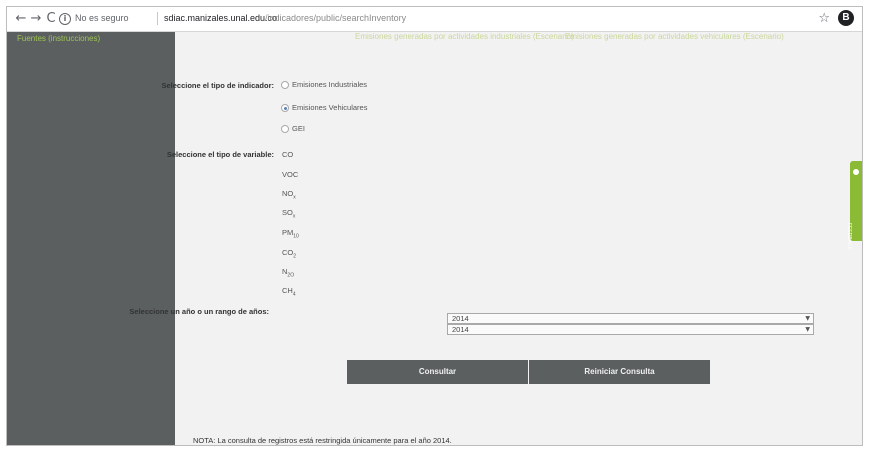  What do you see at coordinates (288, 214) in the screenshot?
I see `variable-option-sox: SOx` at bounding box center [288, 214].